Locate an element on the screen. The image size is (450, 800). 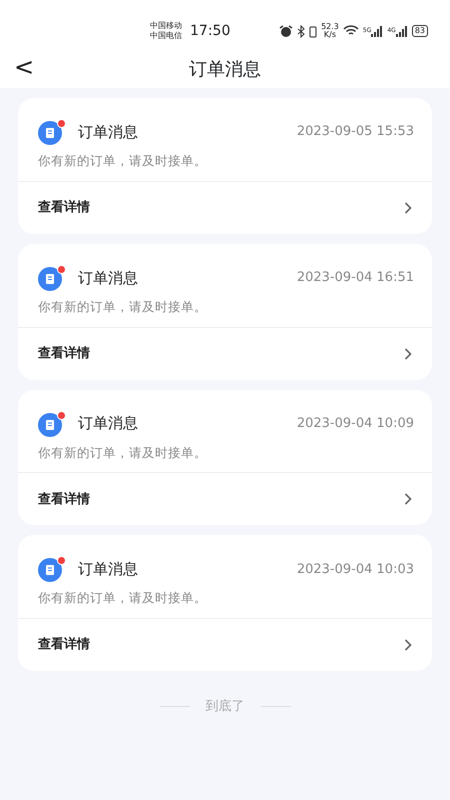
message-time: 2023-09-05 15:53 is located at coordinates (355, 132).